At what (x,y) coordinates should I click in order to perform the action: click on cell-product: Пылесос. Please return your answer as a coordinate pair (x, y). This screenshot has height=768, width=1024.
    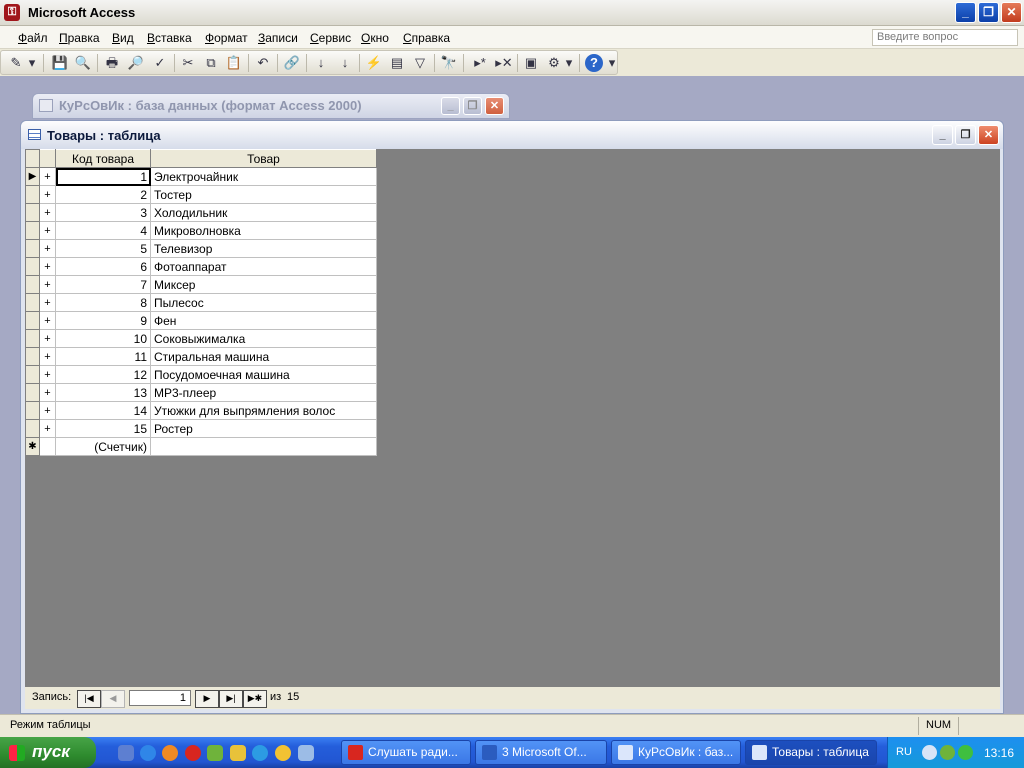
    Looking at the image, I should click on (263, 302).